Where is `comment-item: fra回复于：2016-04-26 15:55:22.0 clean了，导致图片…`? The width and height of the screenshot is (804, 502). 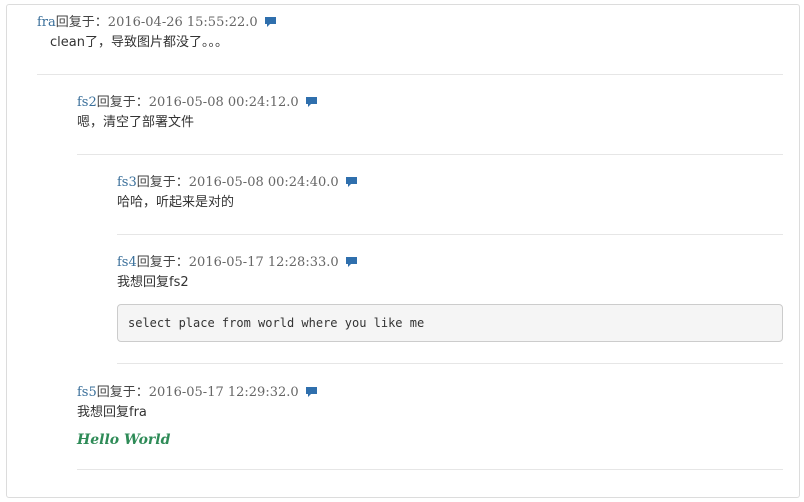 comment-item: fra回复于：2016-04-26 15:55:22.0 clean了，导致图片… is located at coordinates (407, 35).